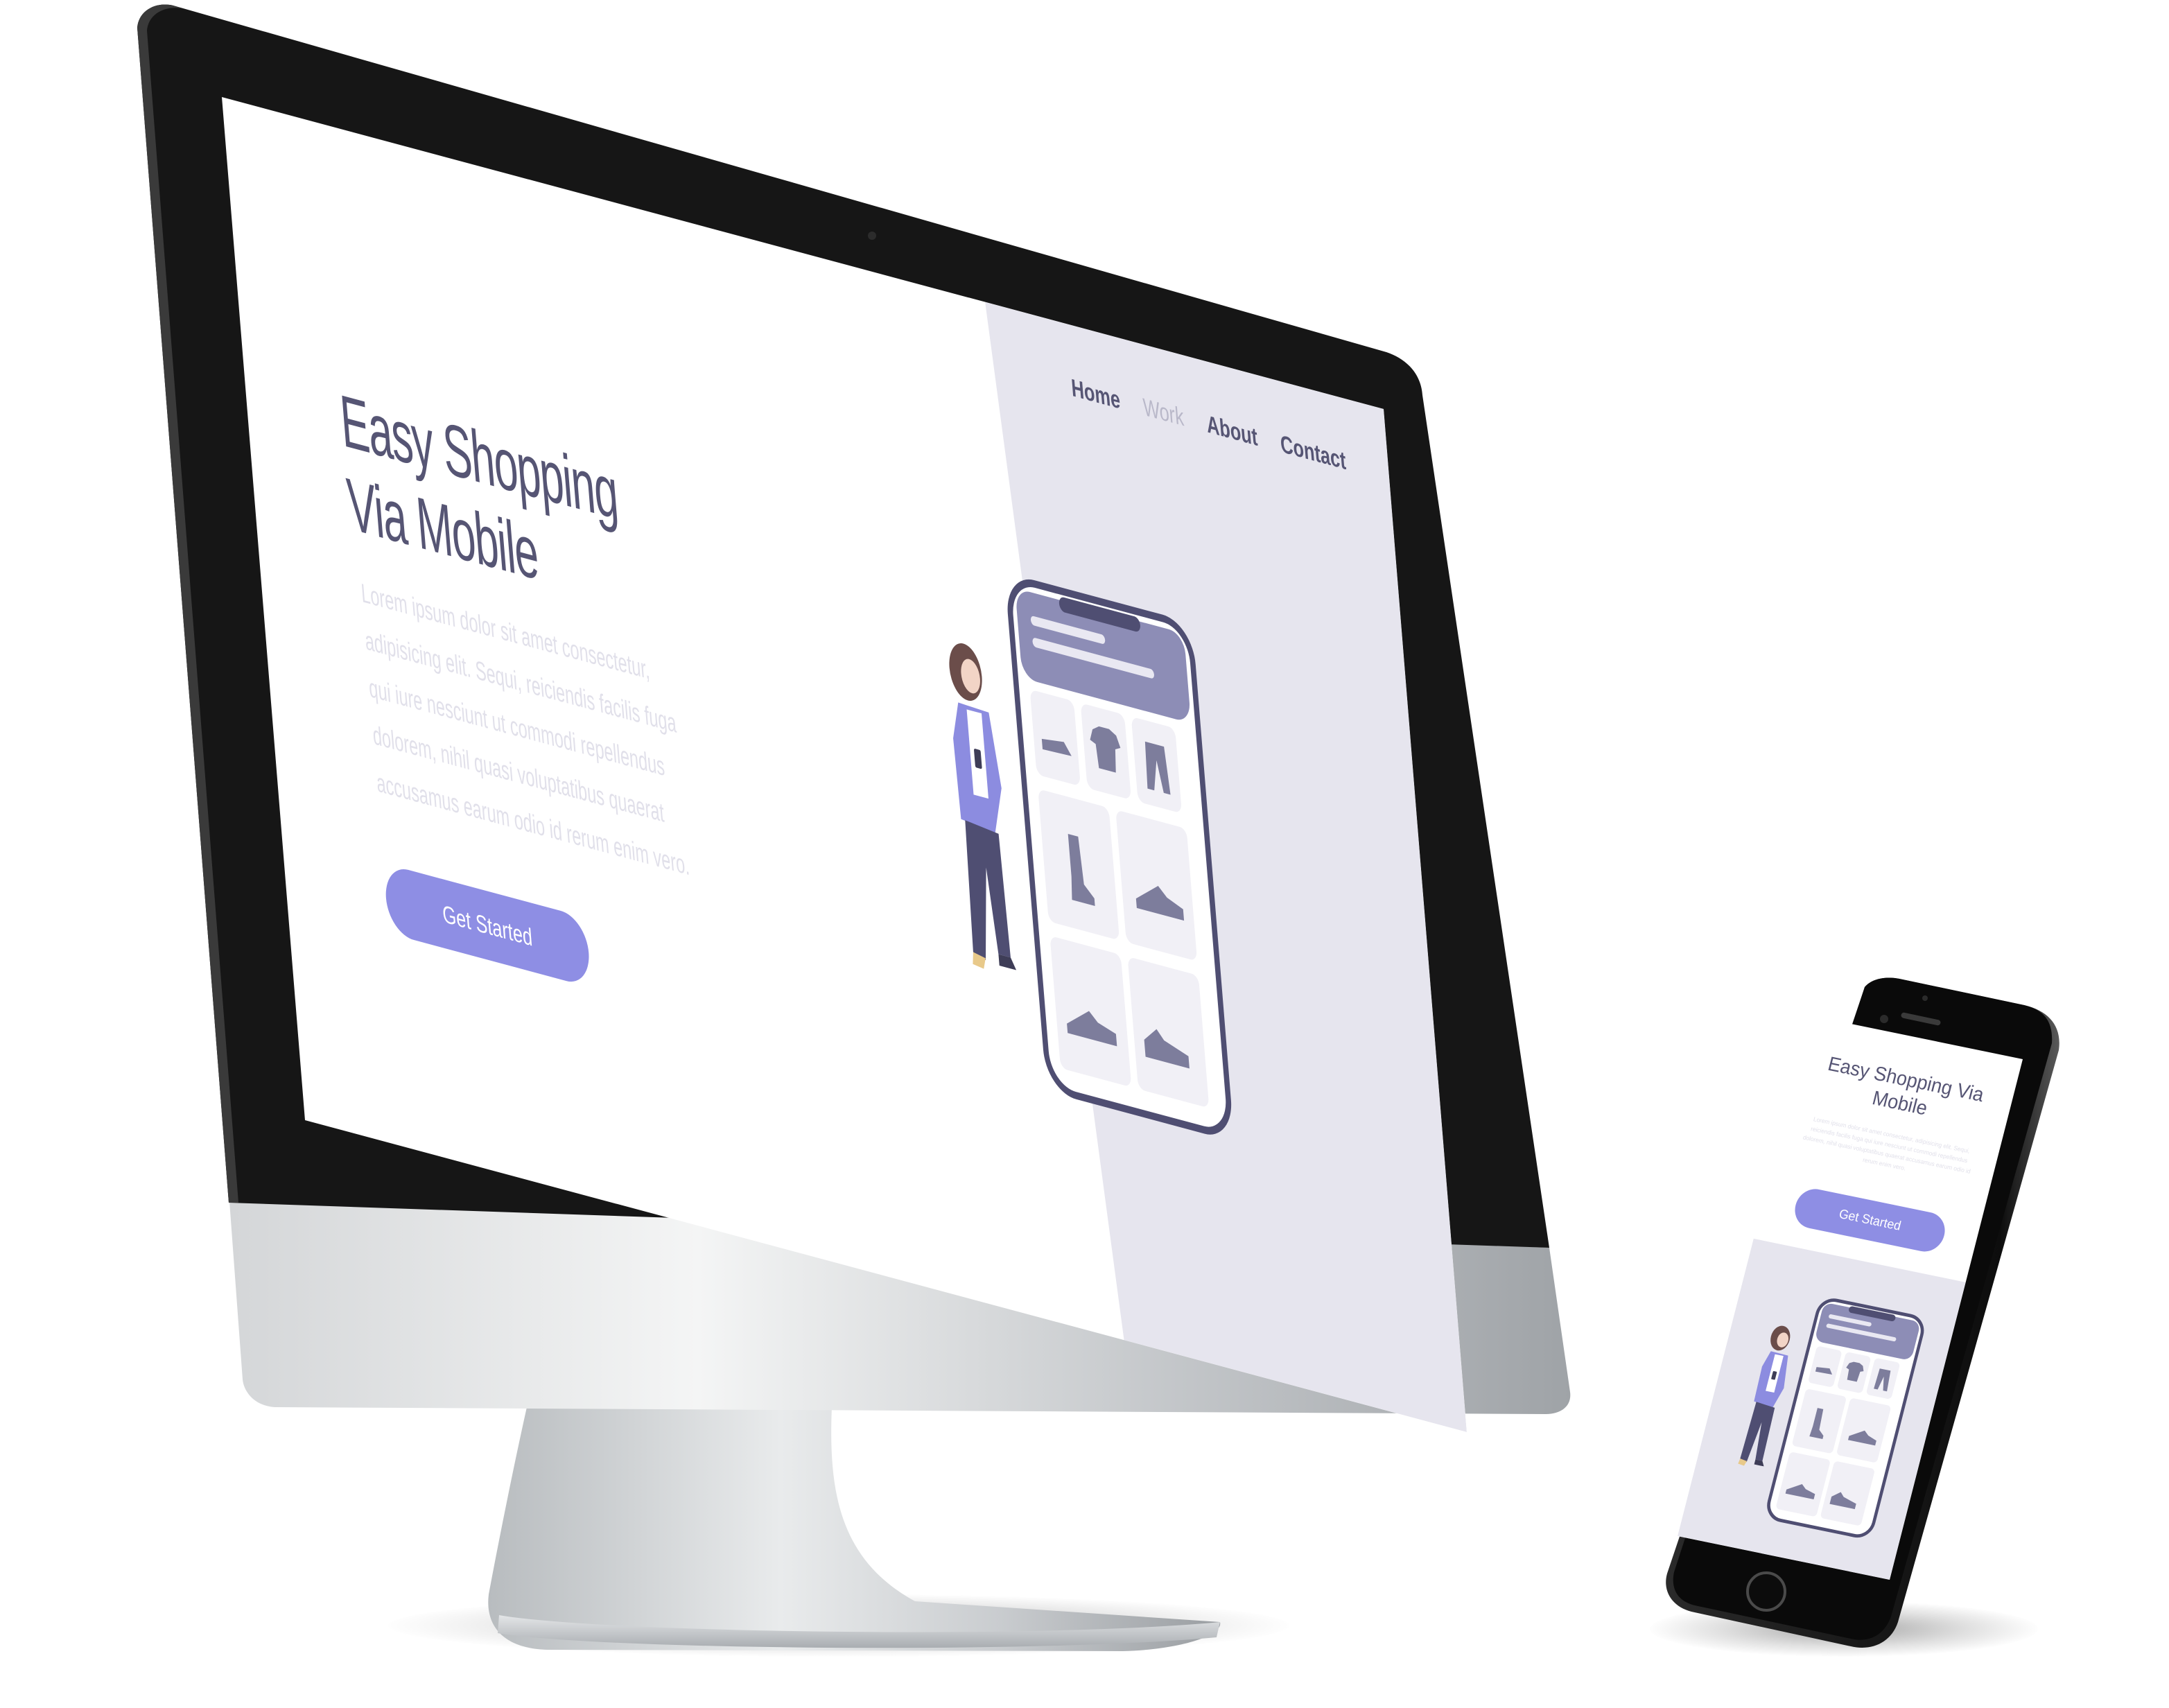 The width and height of the screenshot is (2169, 1708). Describe the element at coordinates (1870, 1220) in the screenshot. I see `mobile-get-started-button: Get Started` at that location.